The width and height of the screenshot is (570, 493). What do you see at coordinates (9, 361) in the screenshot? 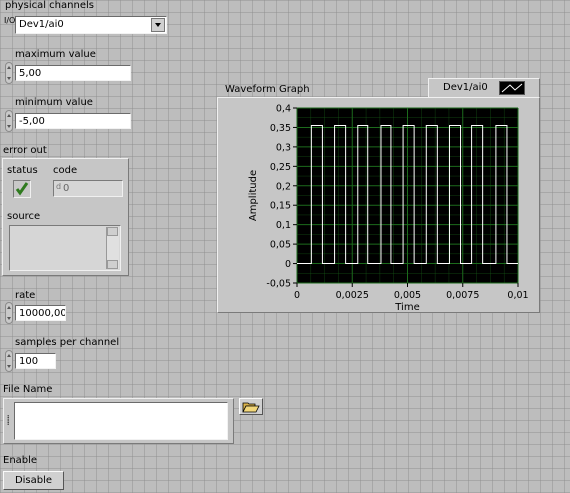
I see `samples-per-channel-spinner` at bounding box center [9, 361].